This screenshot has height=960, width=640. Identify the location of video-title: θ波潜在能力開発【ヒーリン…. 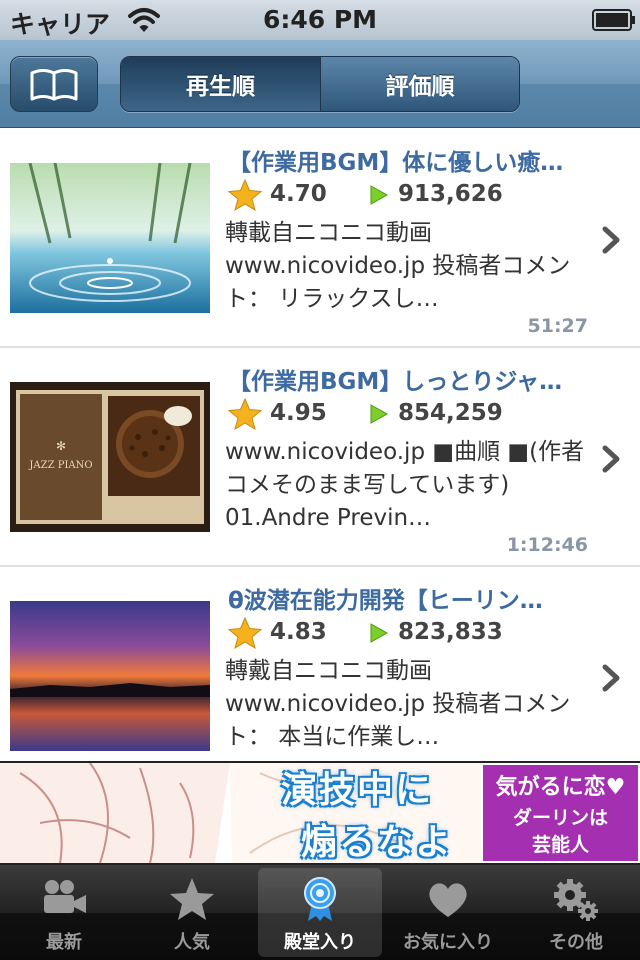
(385, 601).